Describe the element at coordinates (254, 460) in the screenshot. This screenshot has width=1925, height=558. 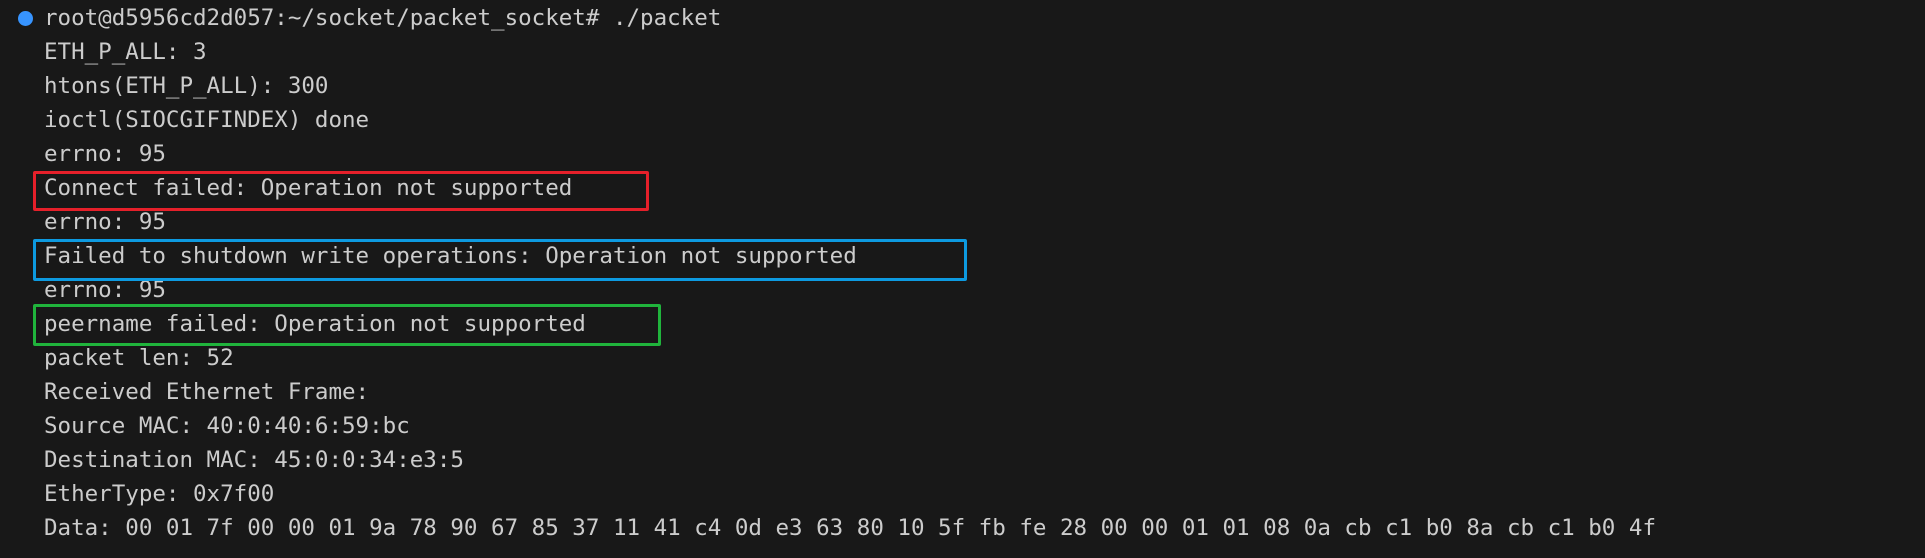
I see `output-line: Destination MAC: 45:0:0:34:e3:5` at that location.